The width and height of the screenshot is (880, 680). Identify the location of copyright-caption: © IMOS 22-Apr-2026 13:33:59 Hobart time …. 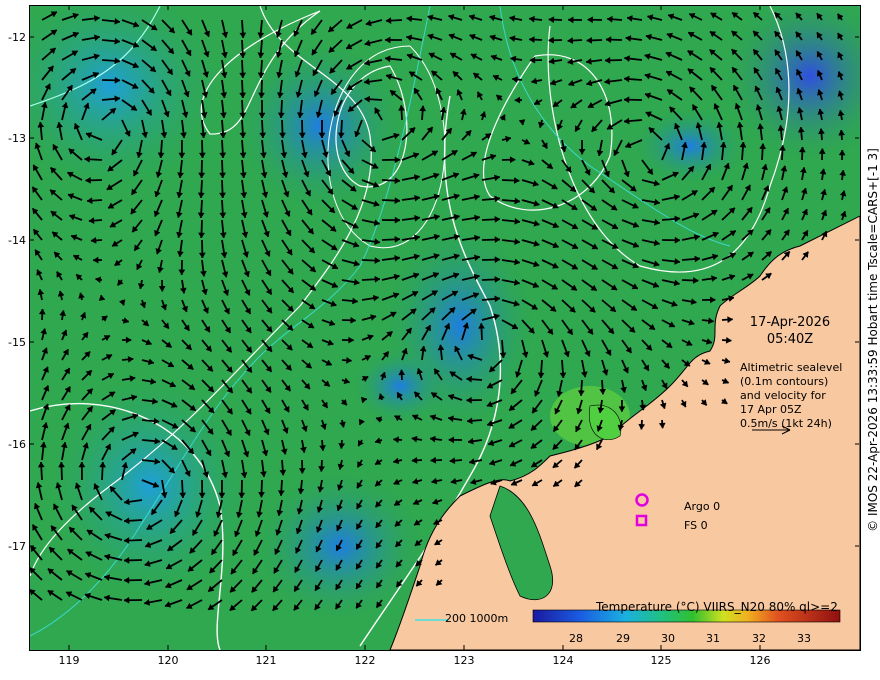
(873, 340).